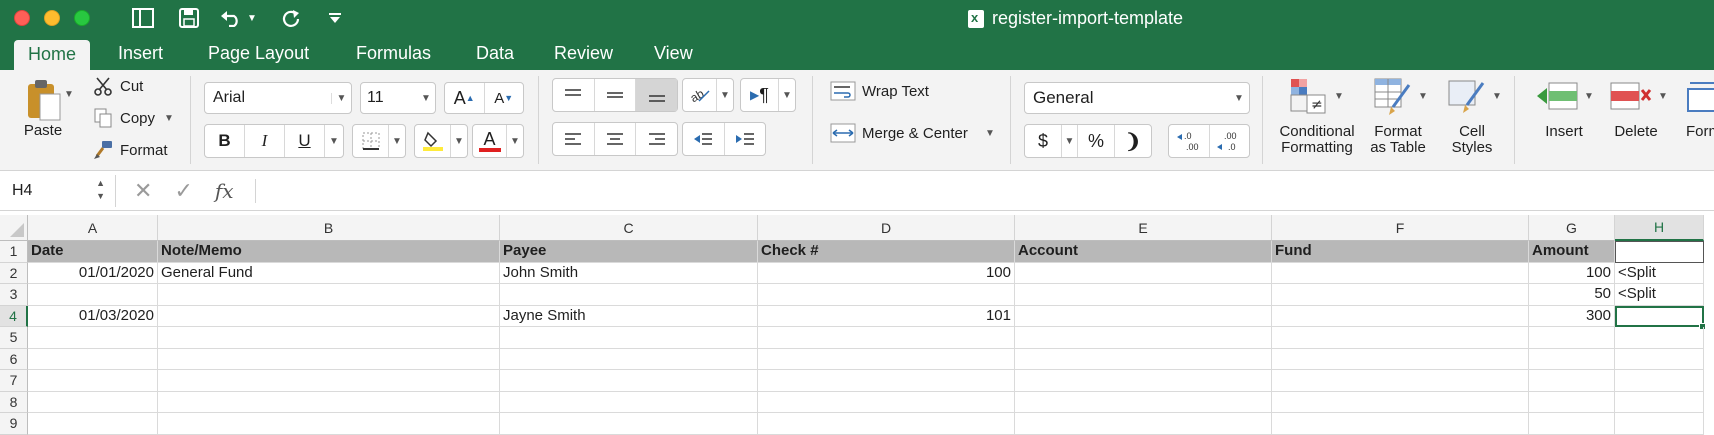 This screenshot has height=435, width=1714. What do you see at coordinates (1137, 98) in the screenshot?
I see `number-format-select: General ▼` at bounding box center [1137, 98].